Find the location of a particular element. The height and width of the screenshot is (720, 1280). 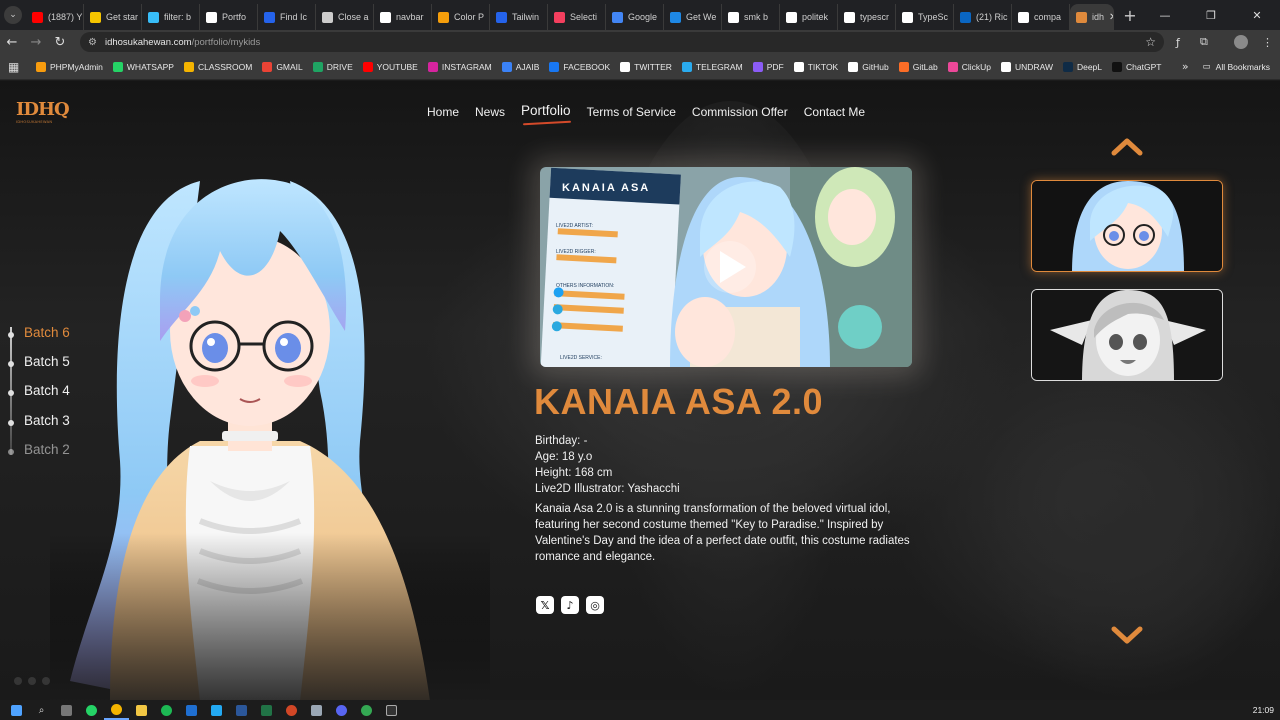

bookmark-item: PDF is located at coordinates (768, 66).